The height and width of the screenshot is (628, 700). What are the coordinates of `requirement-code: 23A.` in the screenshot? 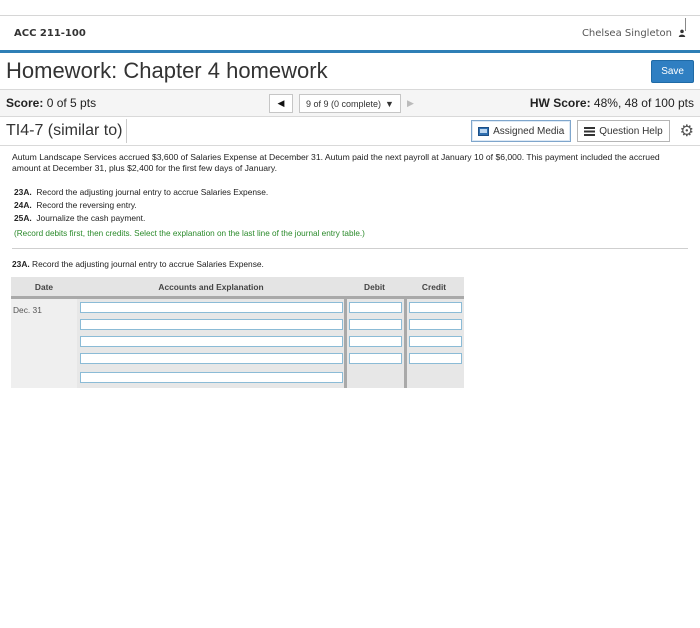 It's located at (23, 192).